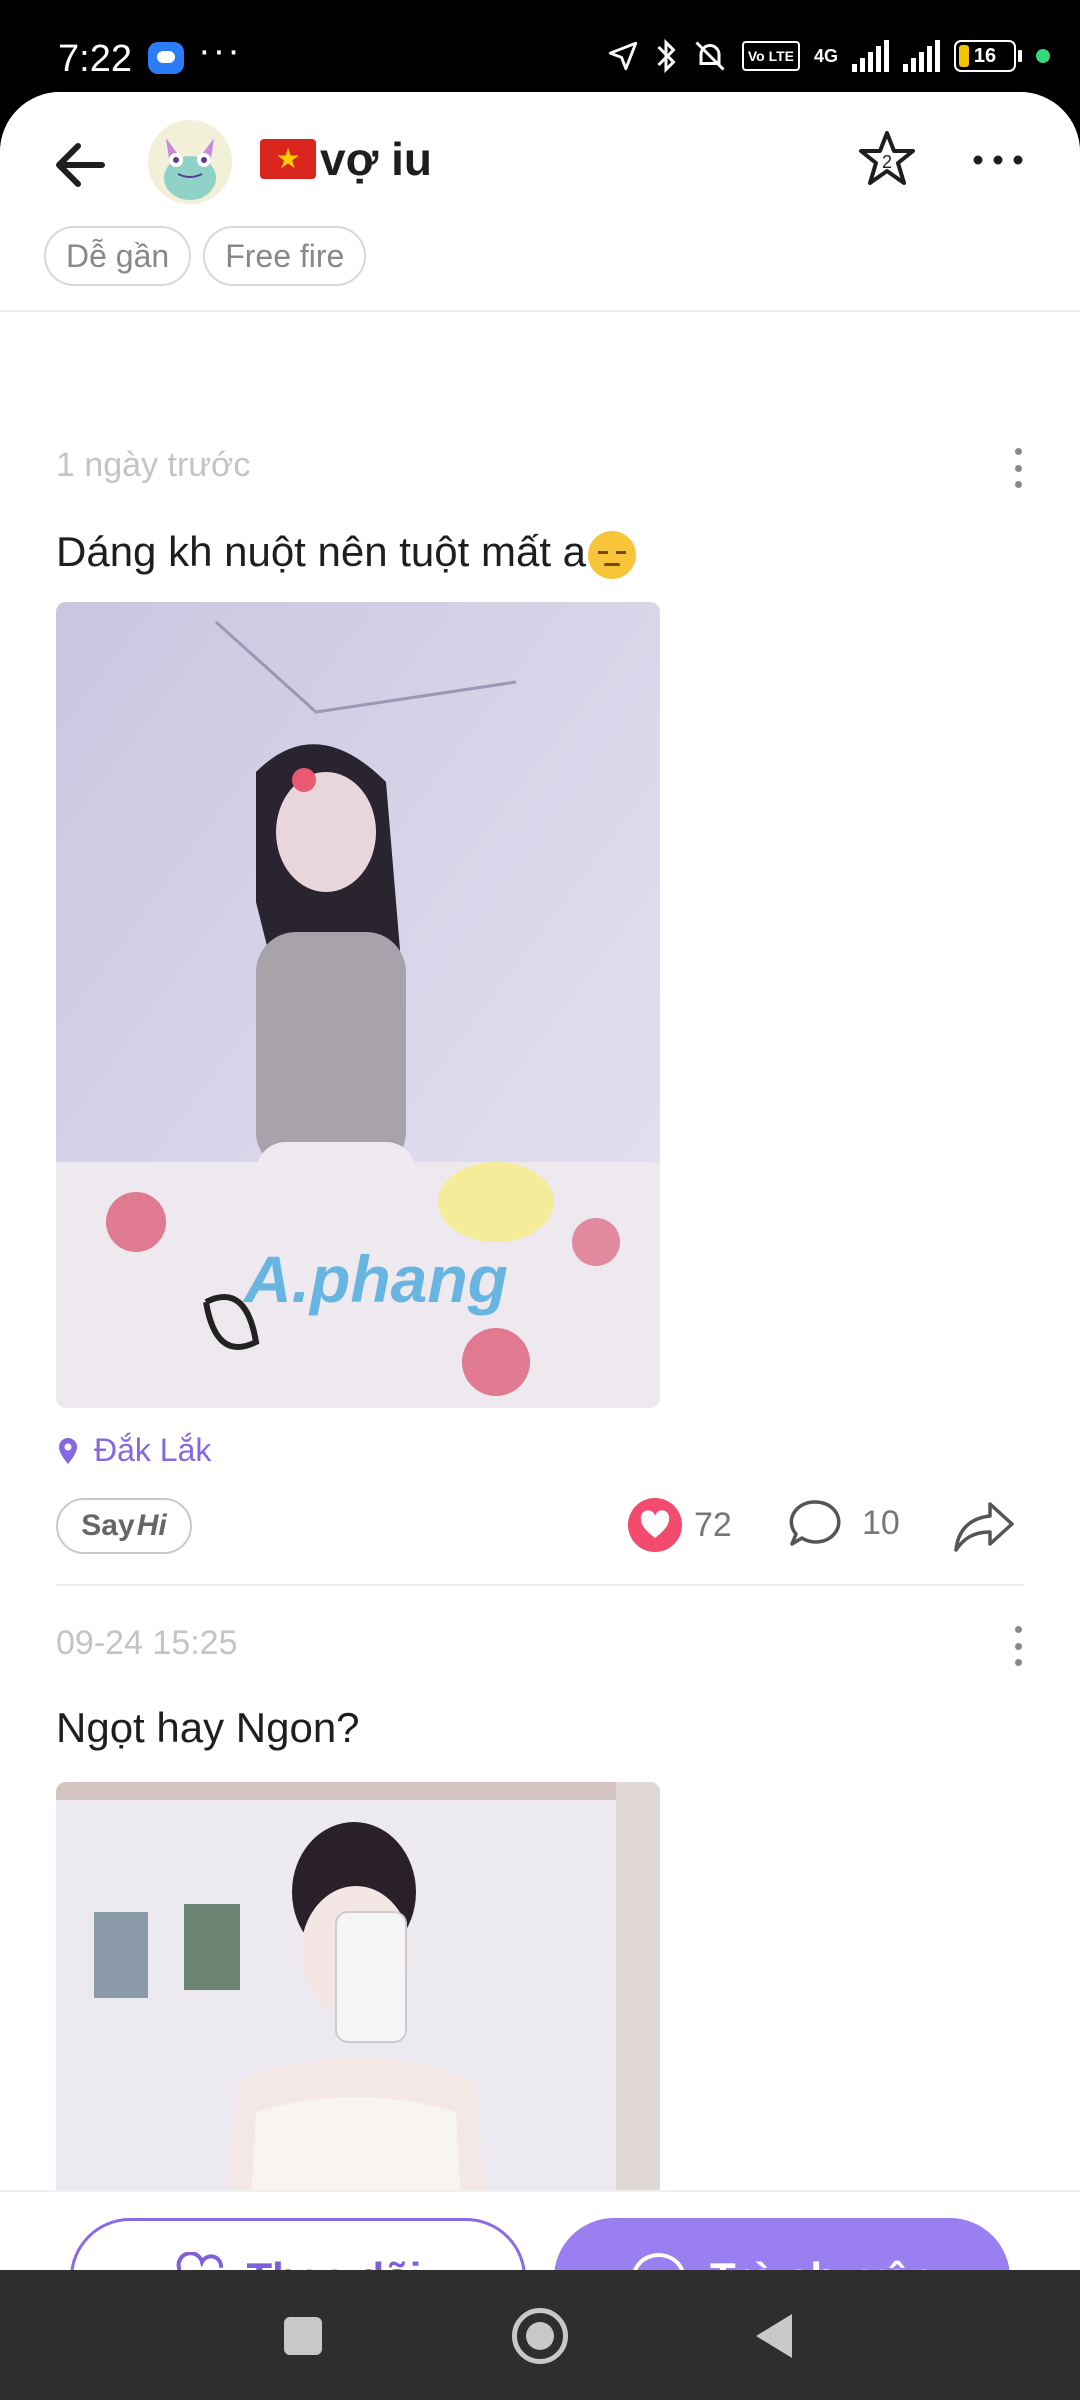  Describe the element at coordinates (1043, 56) in the screenshot. I see `privacy-indicator-dot` at that location.